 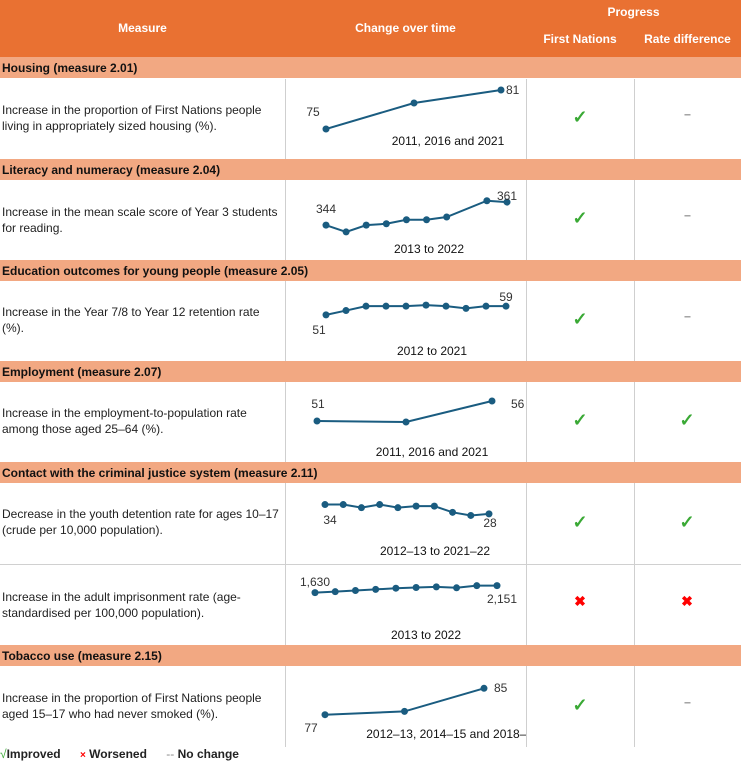 What do you see at coordinates (370, 371) in the screenshot?
I see `section-employment: Employment (measure 2.07)` at bounding box center [370, 371].